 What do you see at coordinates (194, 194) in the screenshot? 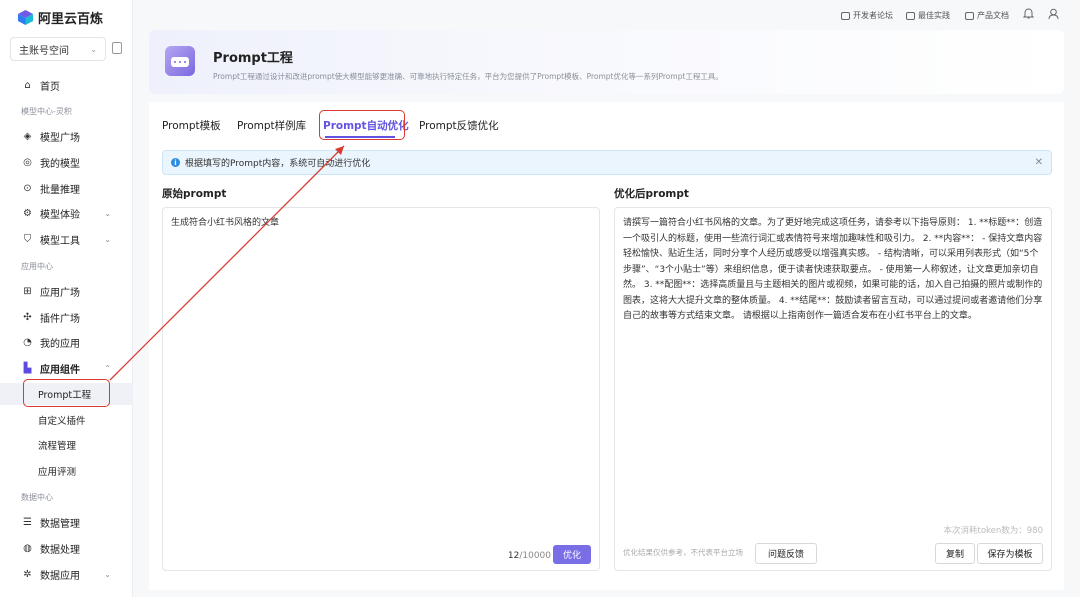
I see `original-prompt-title: 原始prompt` at bounding box center [194, 194].